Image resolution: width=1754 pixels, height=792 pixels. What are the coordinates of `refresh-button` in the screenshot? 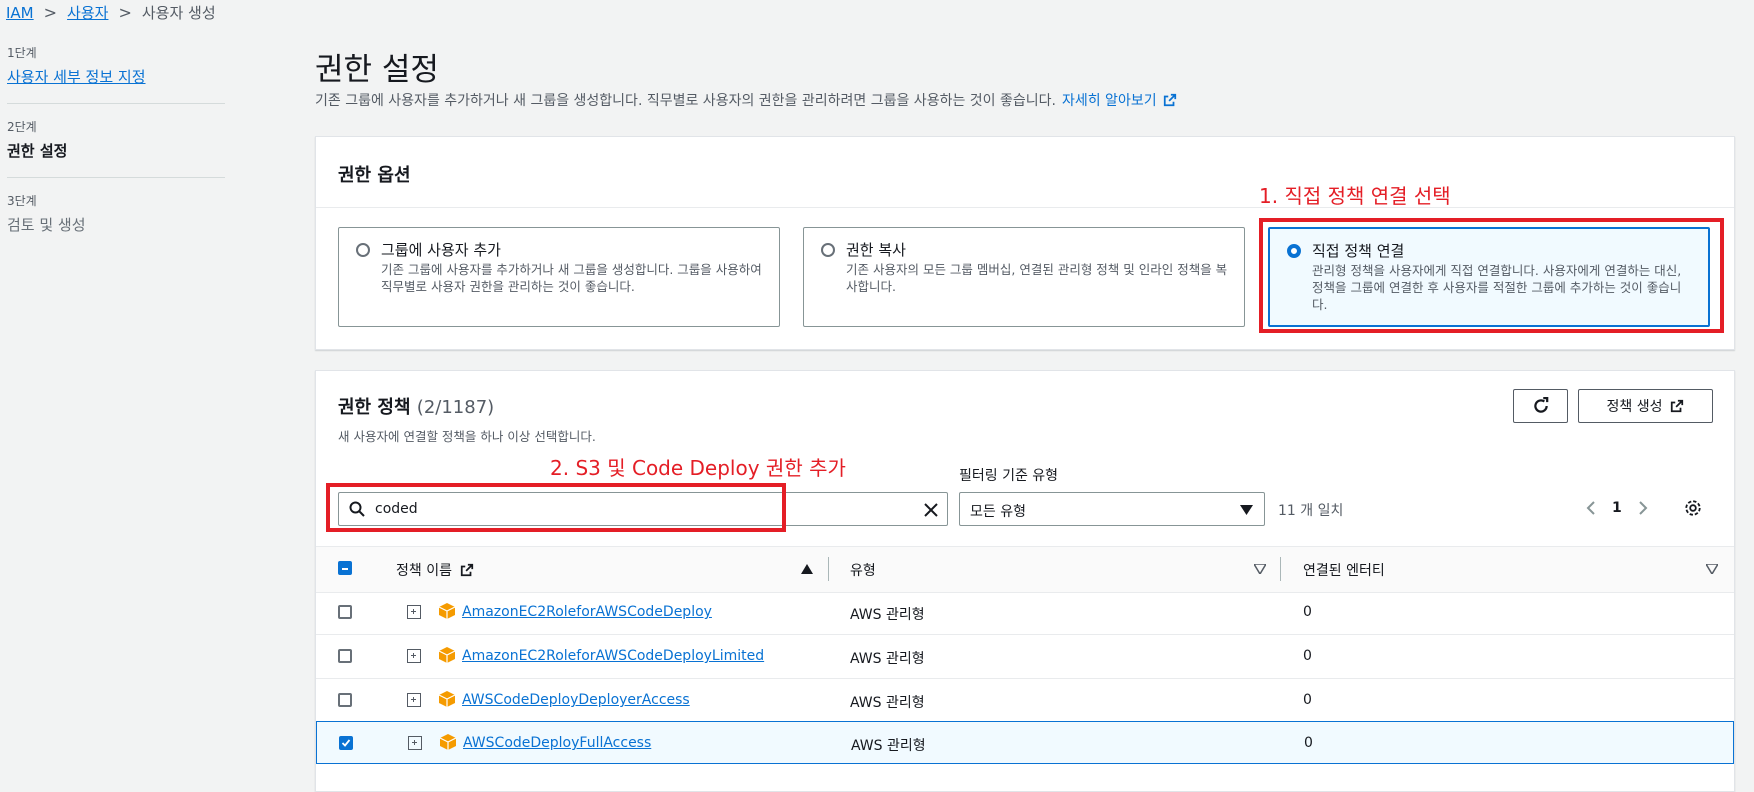 It's located at (1540, 406).